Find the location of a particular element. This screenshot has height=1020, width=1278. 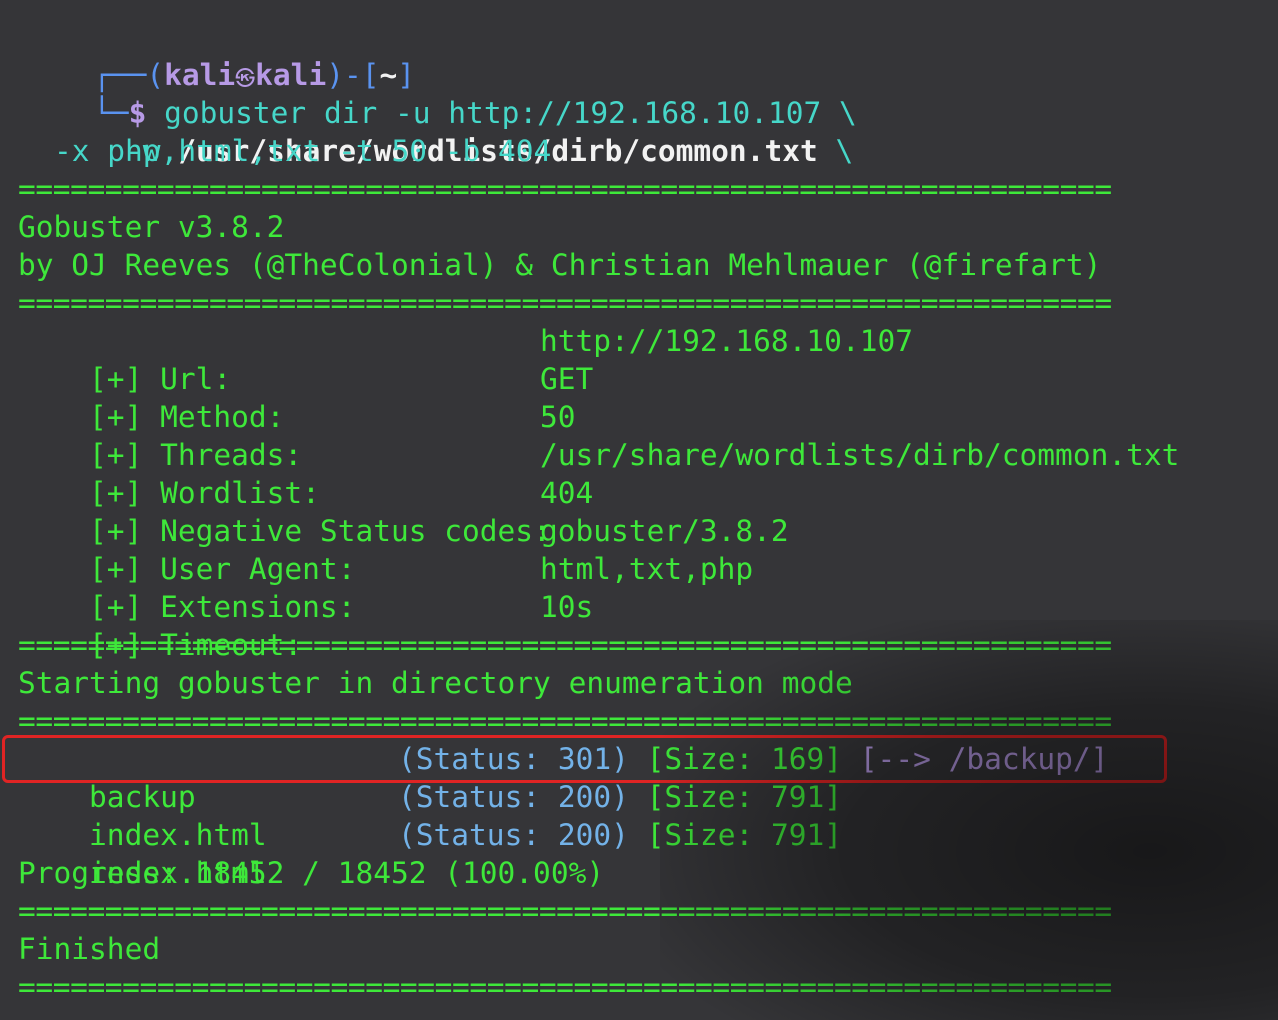

config-row: [+] Negative Status codes: 404 is located at coordinates (638, 511).